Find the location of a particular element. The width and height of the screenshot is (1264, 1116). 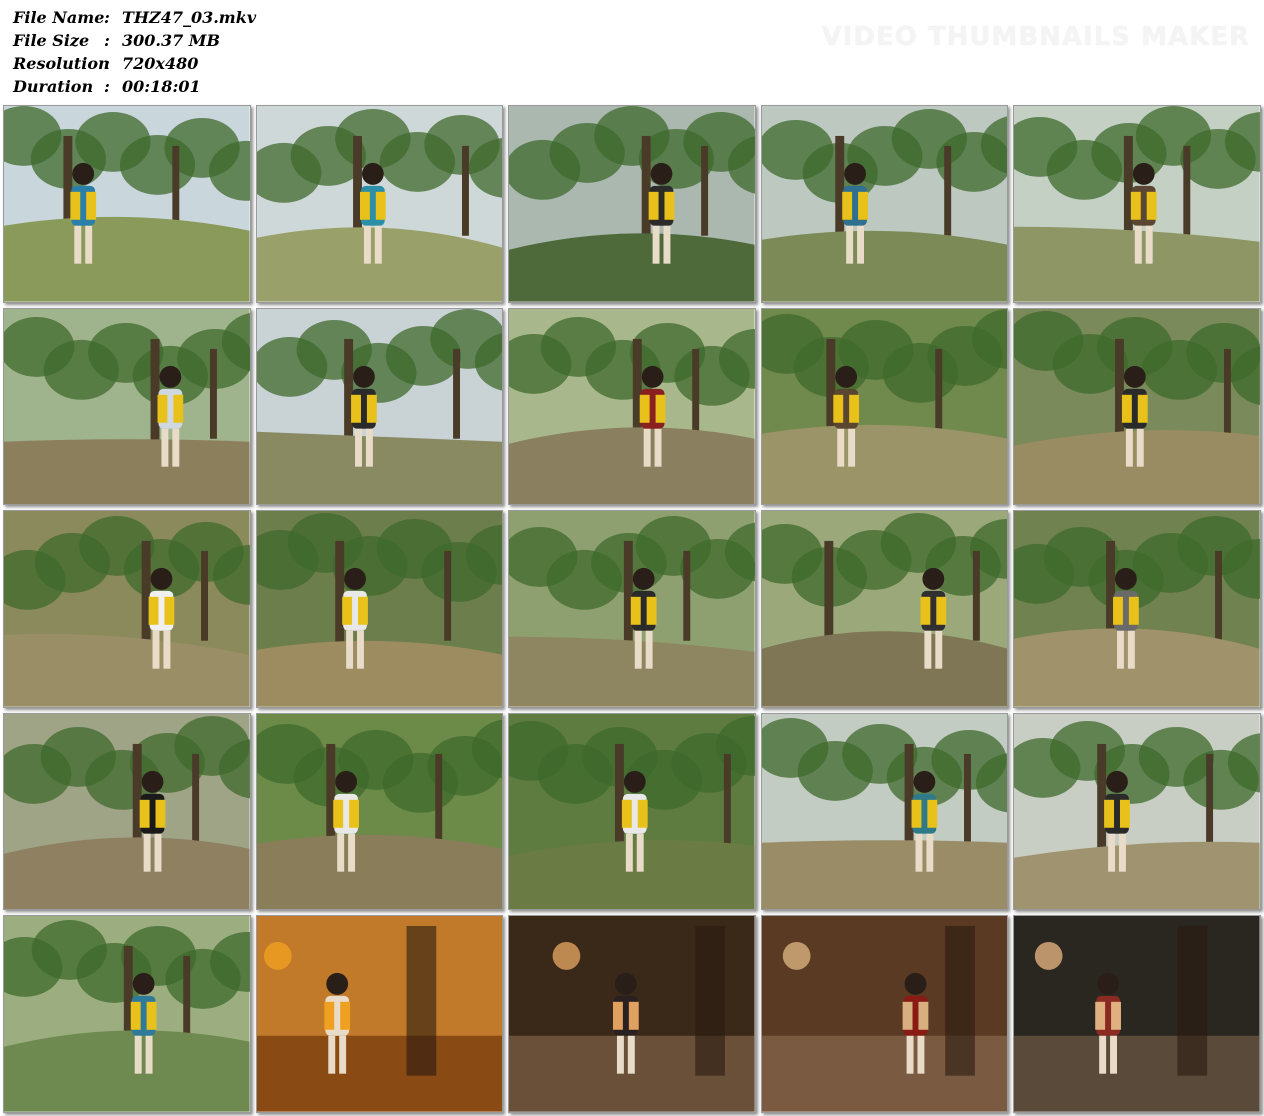

file-name-row: File Name : THZ47_03.mkv is located at coordinates (134, 17).